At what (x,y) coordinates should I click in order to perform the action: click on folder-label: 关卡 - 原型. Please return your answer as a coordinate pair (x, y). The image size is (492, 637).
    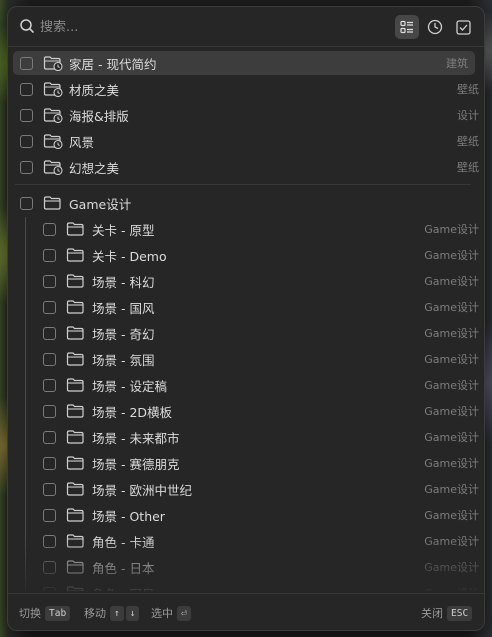
    Looking at the image, I should click on (123, 230).